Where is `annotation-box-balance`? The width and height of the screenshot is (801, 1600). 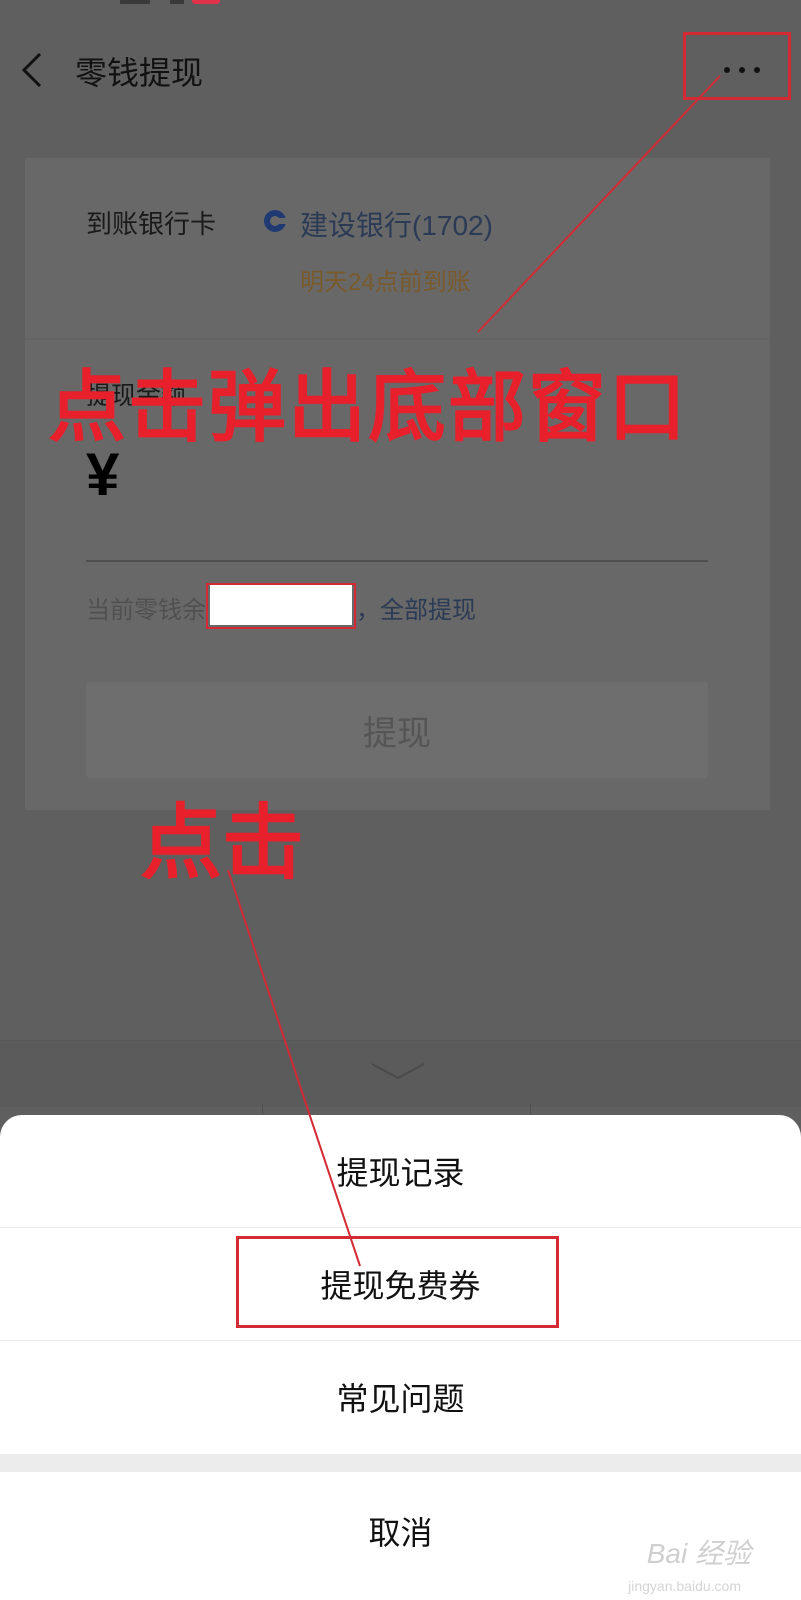 annotation-box-balance is located at coordinates (281, 606).